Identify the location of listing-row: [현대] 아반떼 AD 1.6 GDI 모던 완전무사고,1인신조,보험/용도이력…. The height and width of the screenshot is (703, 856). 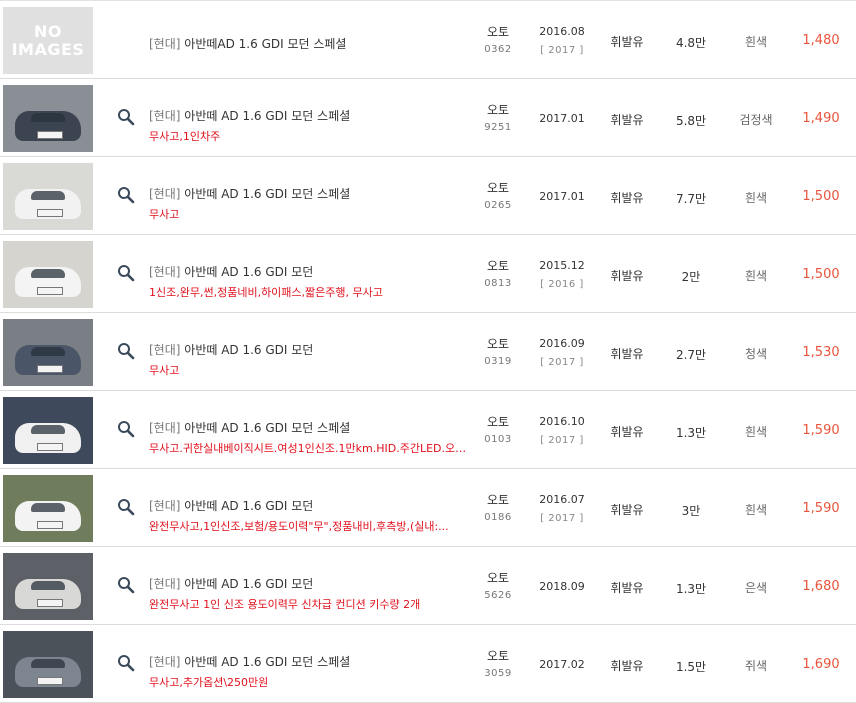
(428, 508).